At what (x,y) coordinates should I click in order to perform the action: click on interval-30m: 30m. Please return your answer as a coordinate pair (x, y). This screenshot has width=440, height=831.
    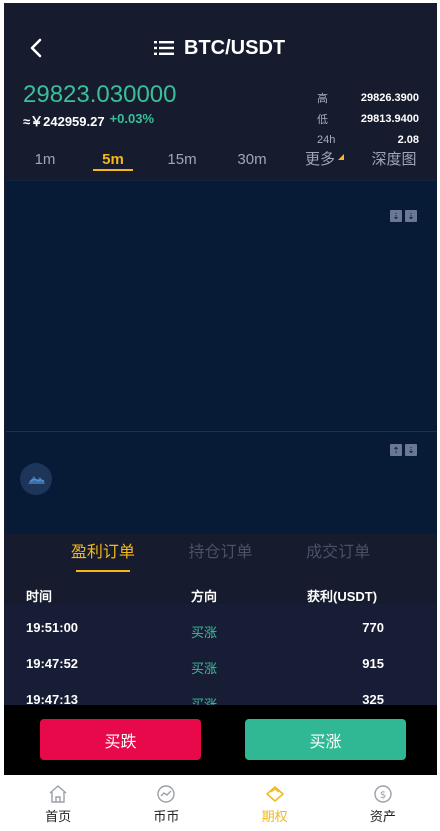
    Looking at the image, I should click on (252, 160).